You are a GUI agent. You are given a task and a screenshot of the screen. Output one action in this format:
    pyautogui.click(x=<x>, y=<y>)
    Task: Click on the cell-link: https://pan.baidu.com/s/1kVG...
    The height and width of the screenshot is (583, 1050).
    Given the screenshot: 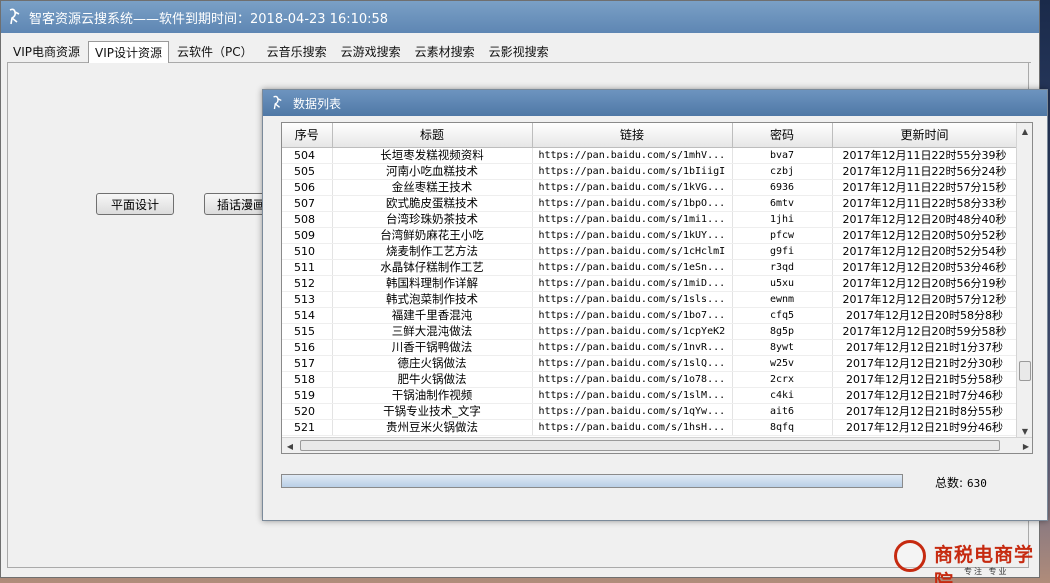 What is the action you would take?
    pyautogui.click(x=632, y=187)
    